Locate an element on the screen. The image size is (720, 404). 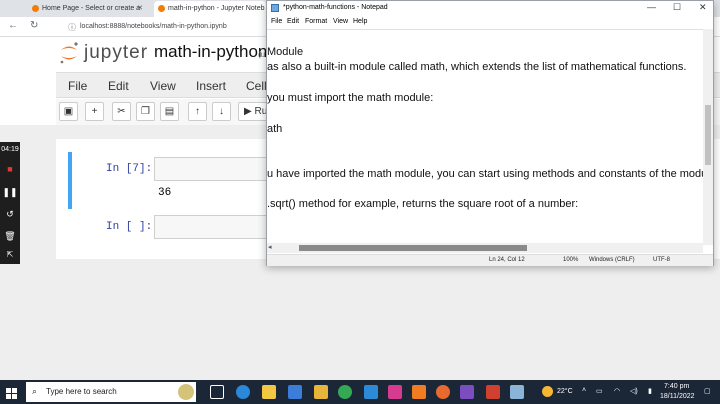
recording-time: 04:19 is located at coordinates (10, 149).